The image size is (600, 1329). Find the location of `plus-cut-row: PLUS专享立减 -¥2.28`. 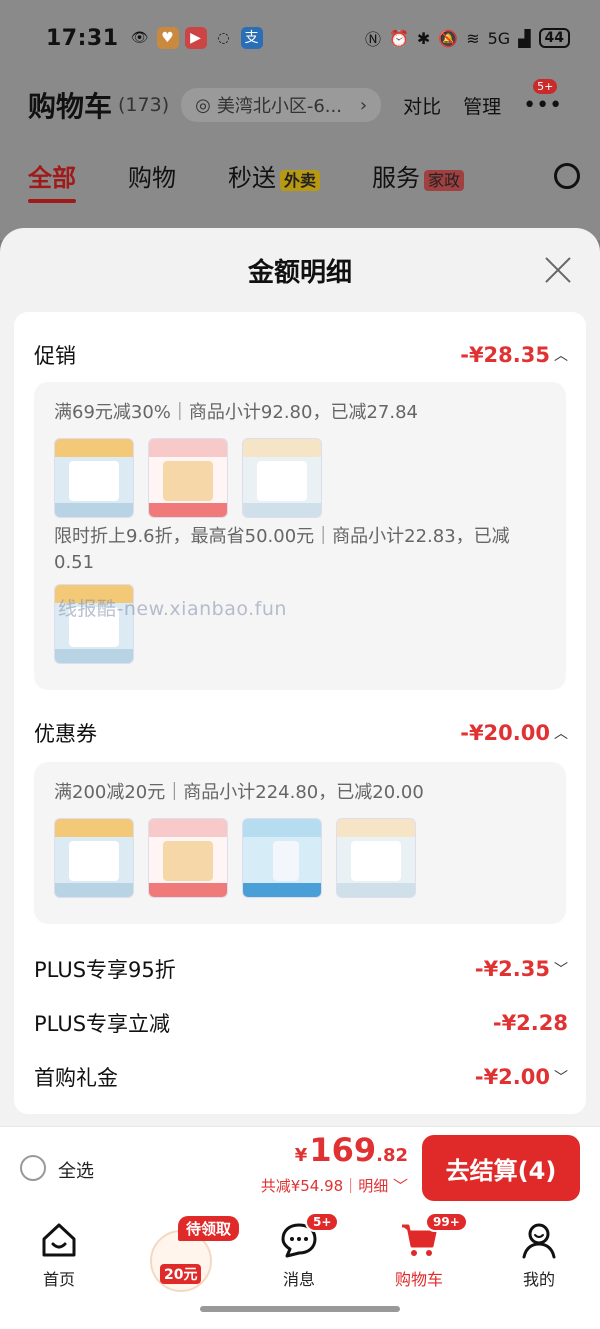

plus-cut-row: PLUS专享立减 -¥2.28 is located at coordinates (301, 1023).